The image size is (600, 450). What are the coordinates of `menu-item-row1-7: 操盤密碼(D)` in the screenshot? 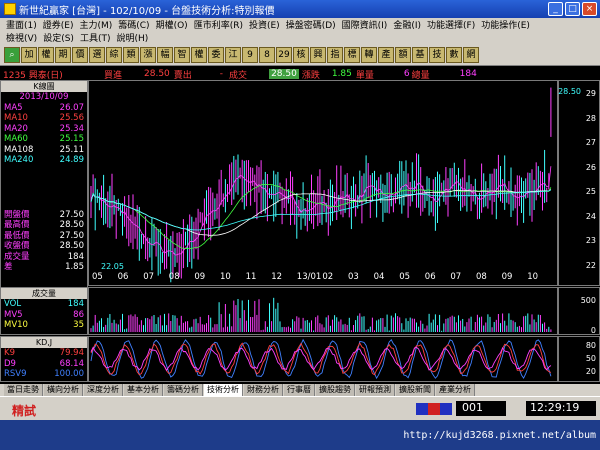 It's located at (311, 24).